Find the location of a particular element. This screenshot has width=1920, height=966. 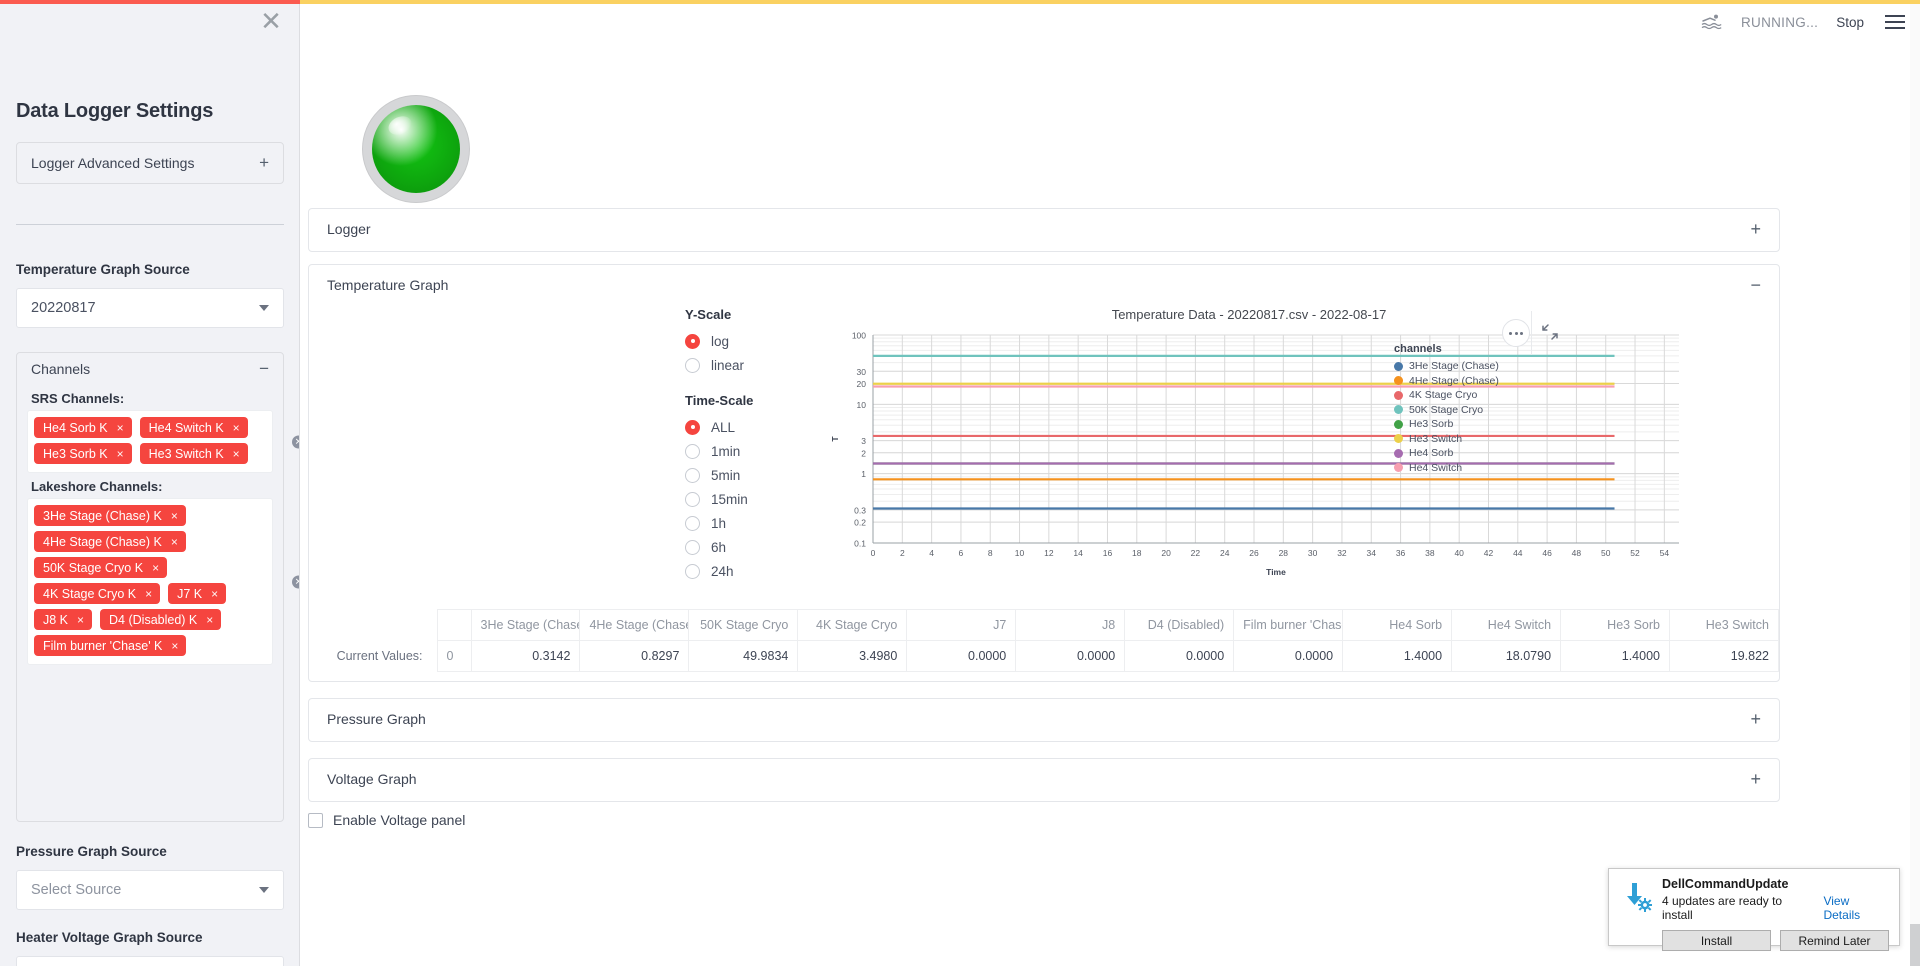

temperature-graph-source-select: 20220817 is located at coordinates (150, 308).